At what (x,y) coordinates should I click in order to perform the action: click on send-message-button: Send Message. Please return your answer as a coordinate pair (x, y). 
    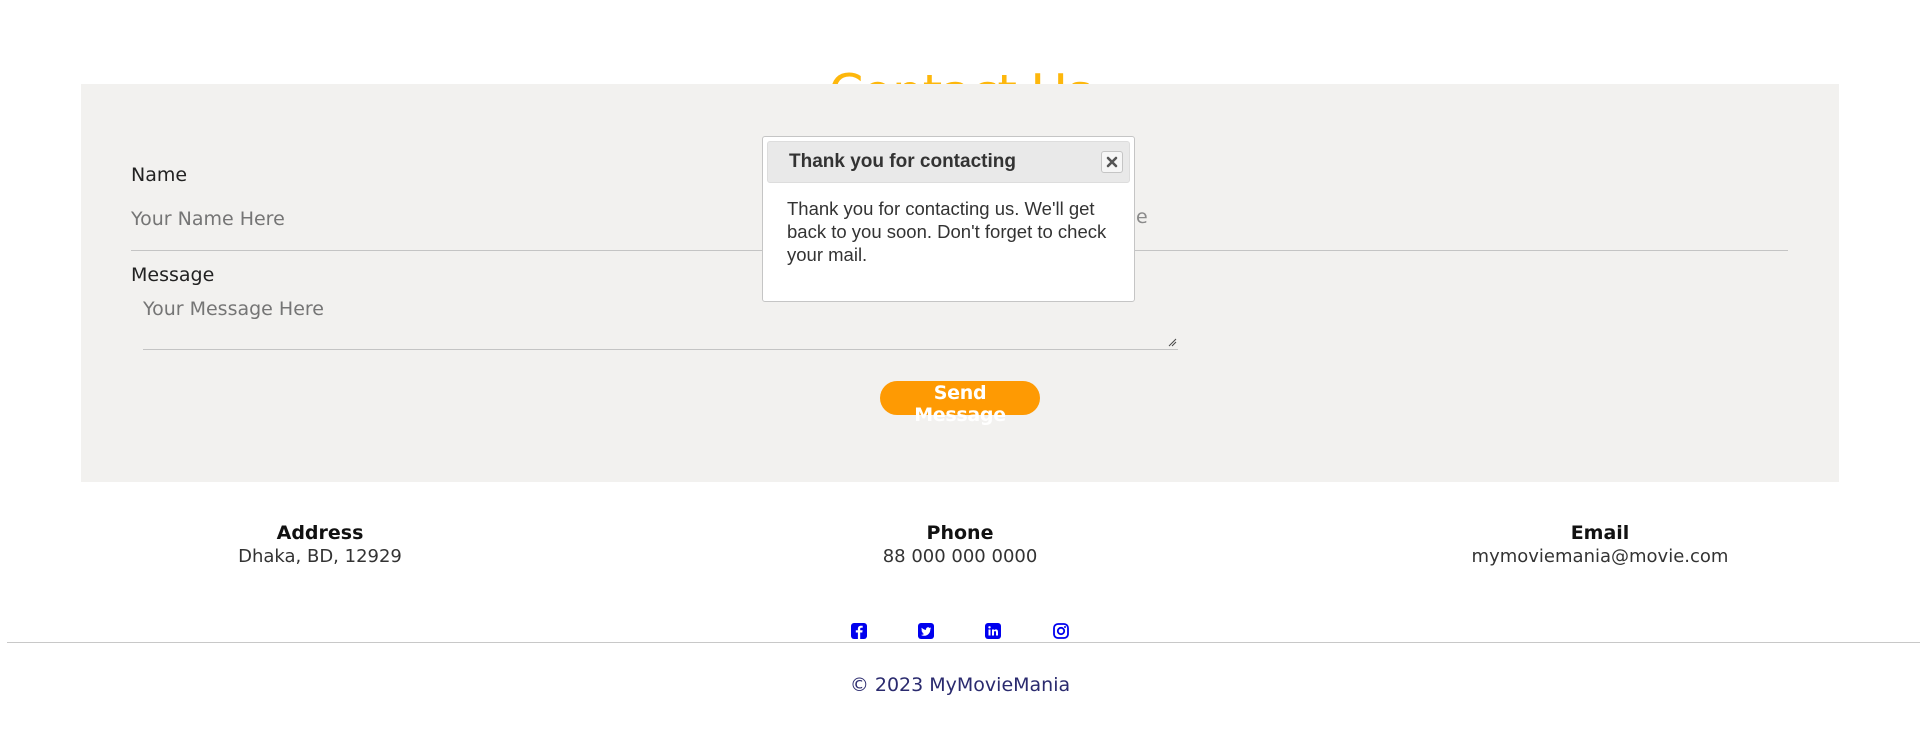
    Looking at the image, I should click on (960, 403).